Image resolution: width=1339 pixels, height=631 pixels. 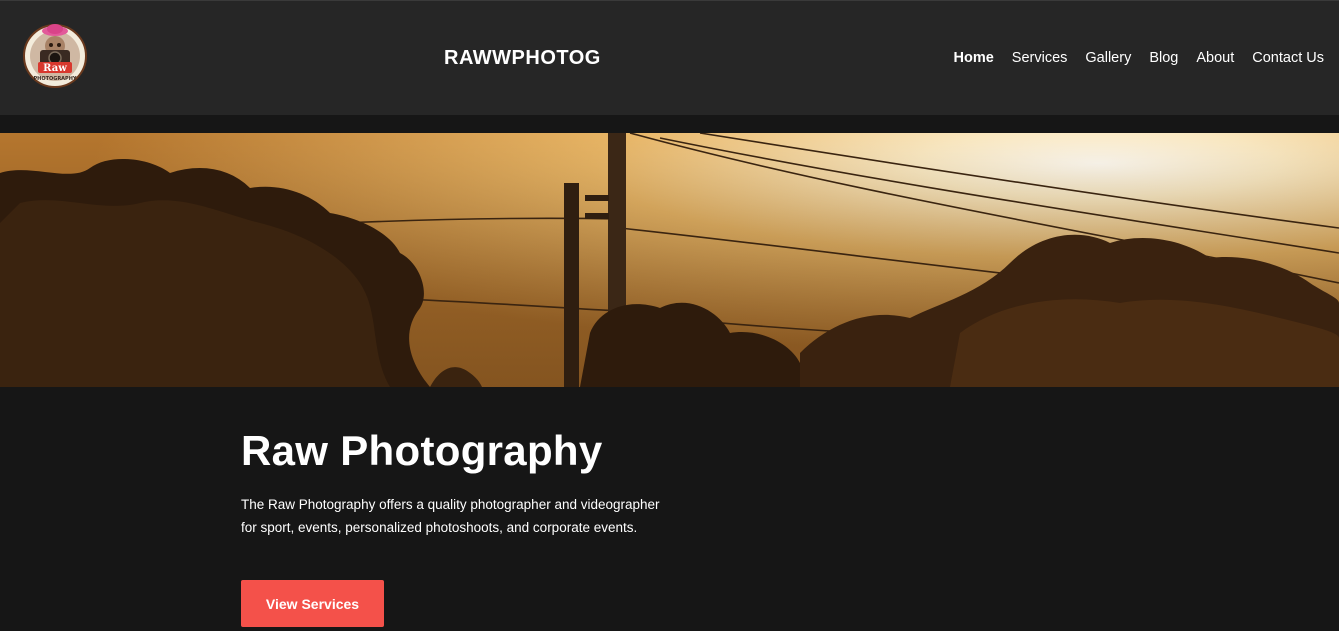 What do you see at coordinates (1108, 58) in the screenshot?
I see `nav-gallery-link: Gallery` at bounding box center [1108, 58].